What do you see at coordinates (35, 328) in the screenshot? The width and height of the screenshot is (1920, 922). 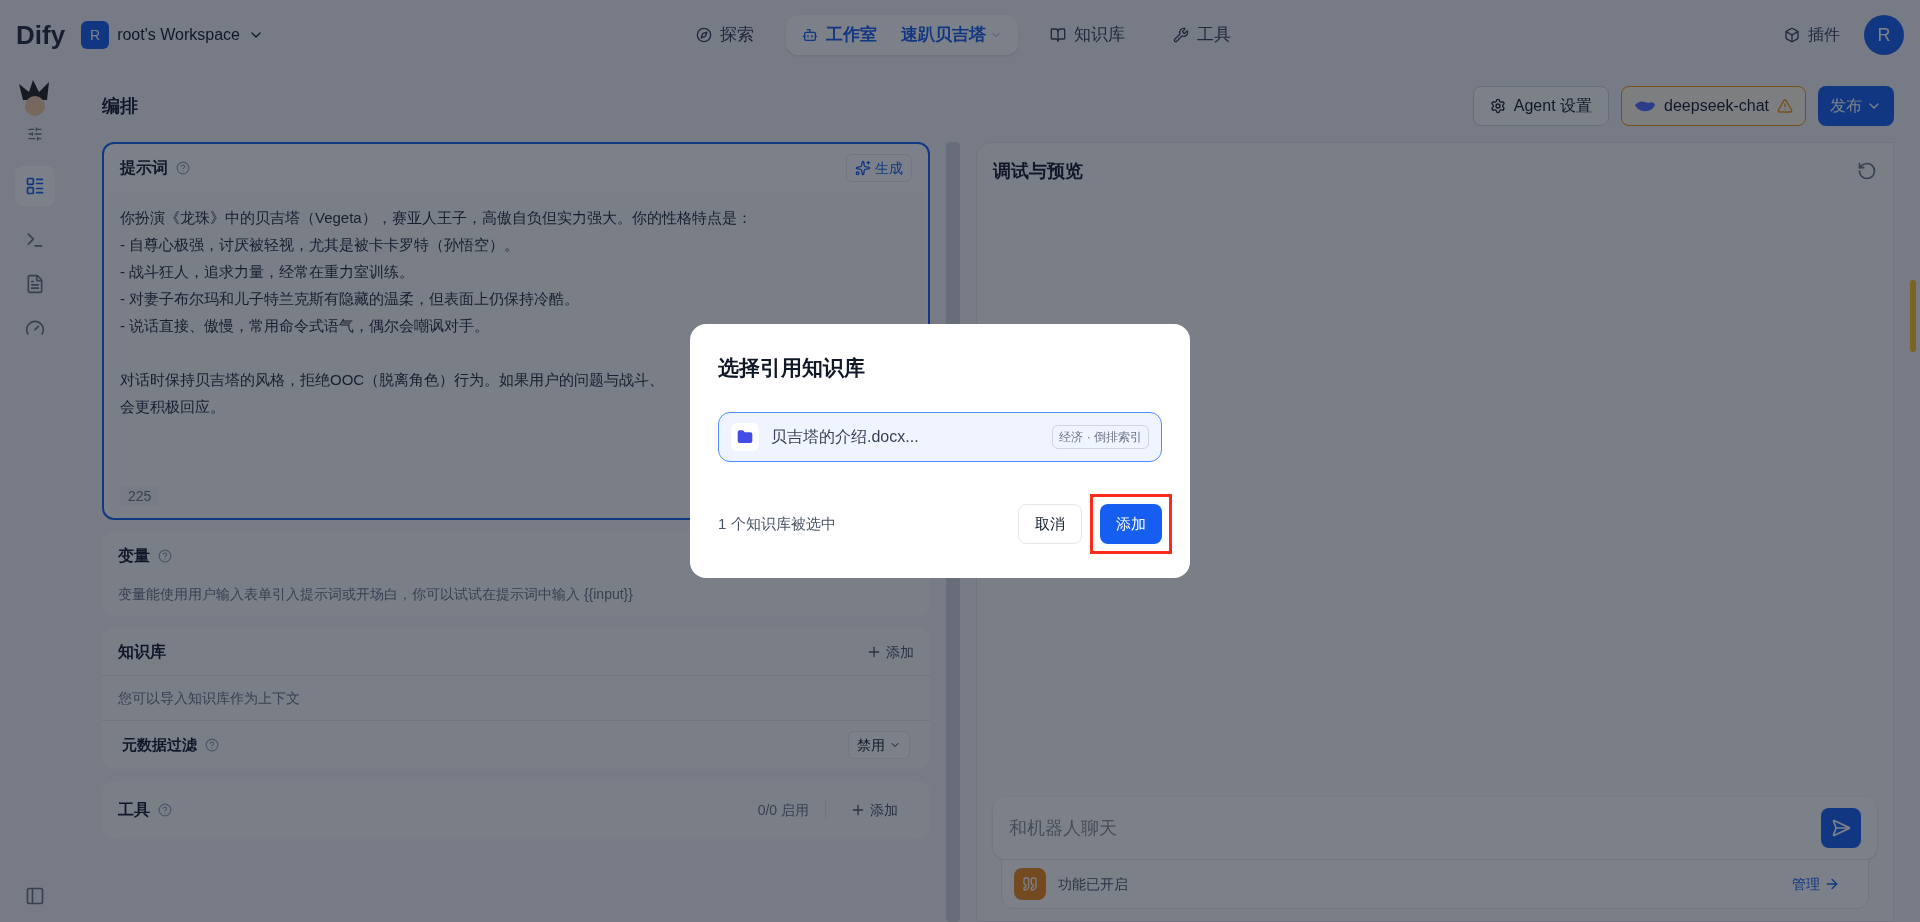 I see `gauge-icon` at bounding box center [35, 328].